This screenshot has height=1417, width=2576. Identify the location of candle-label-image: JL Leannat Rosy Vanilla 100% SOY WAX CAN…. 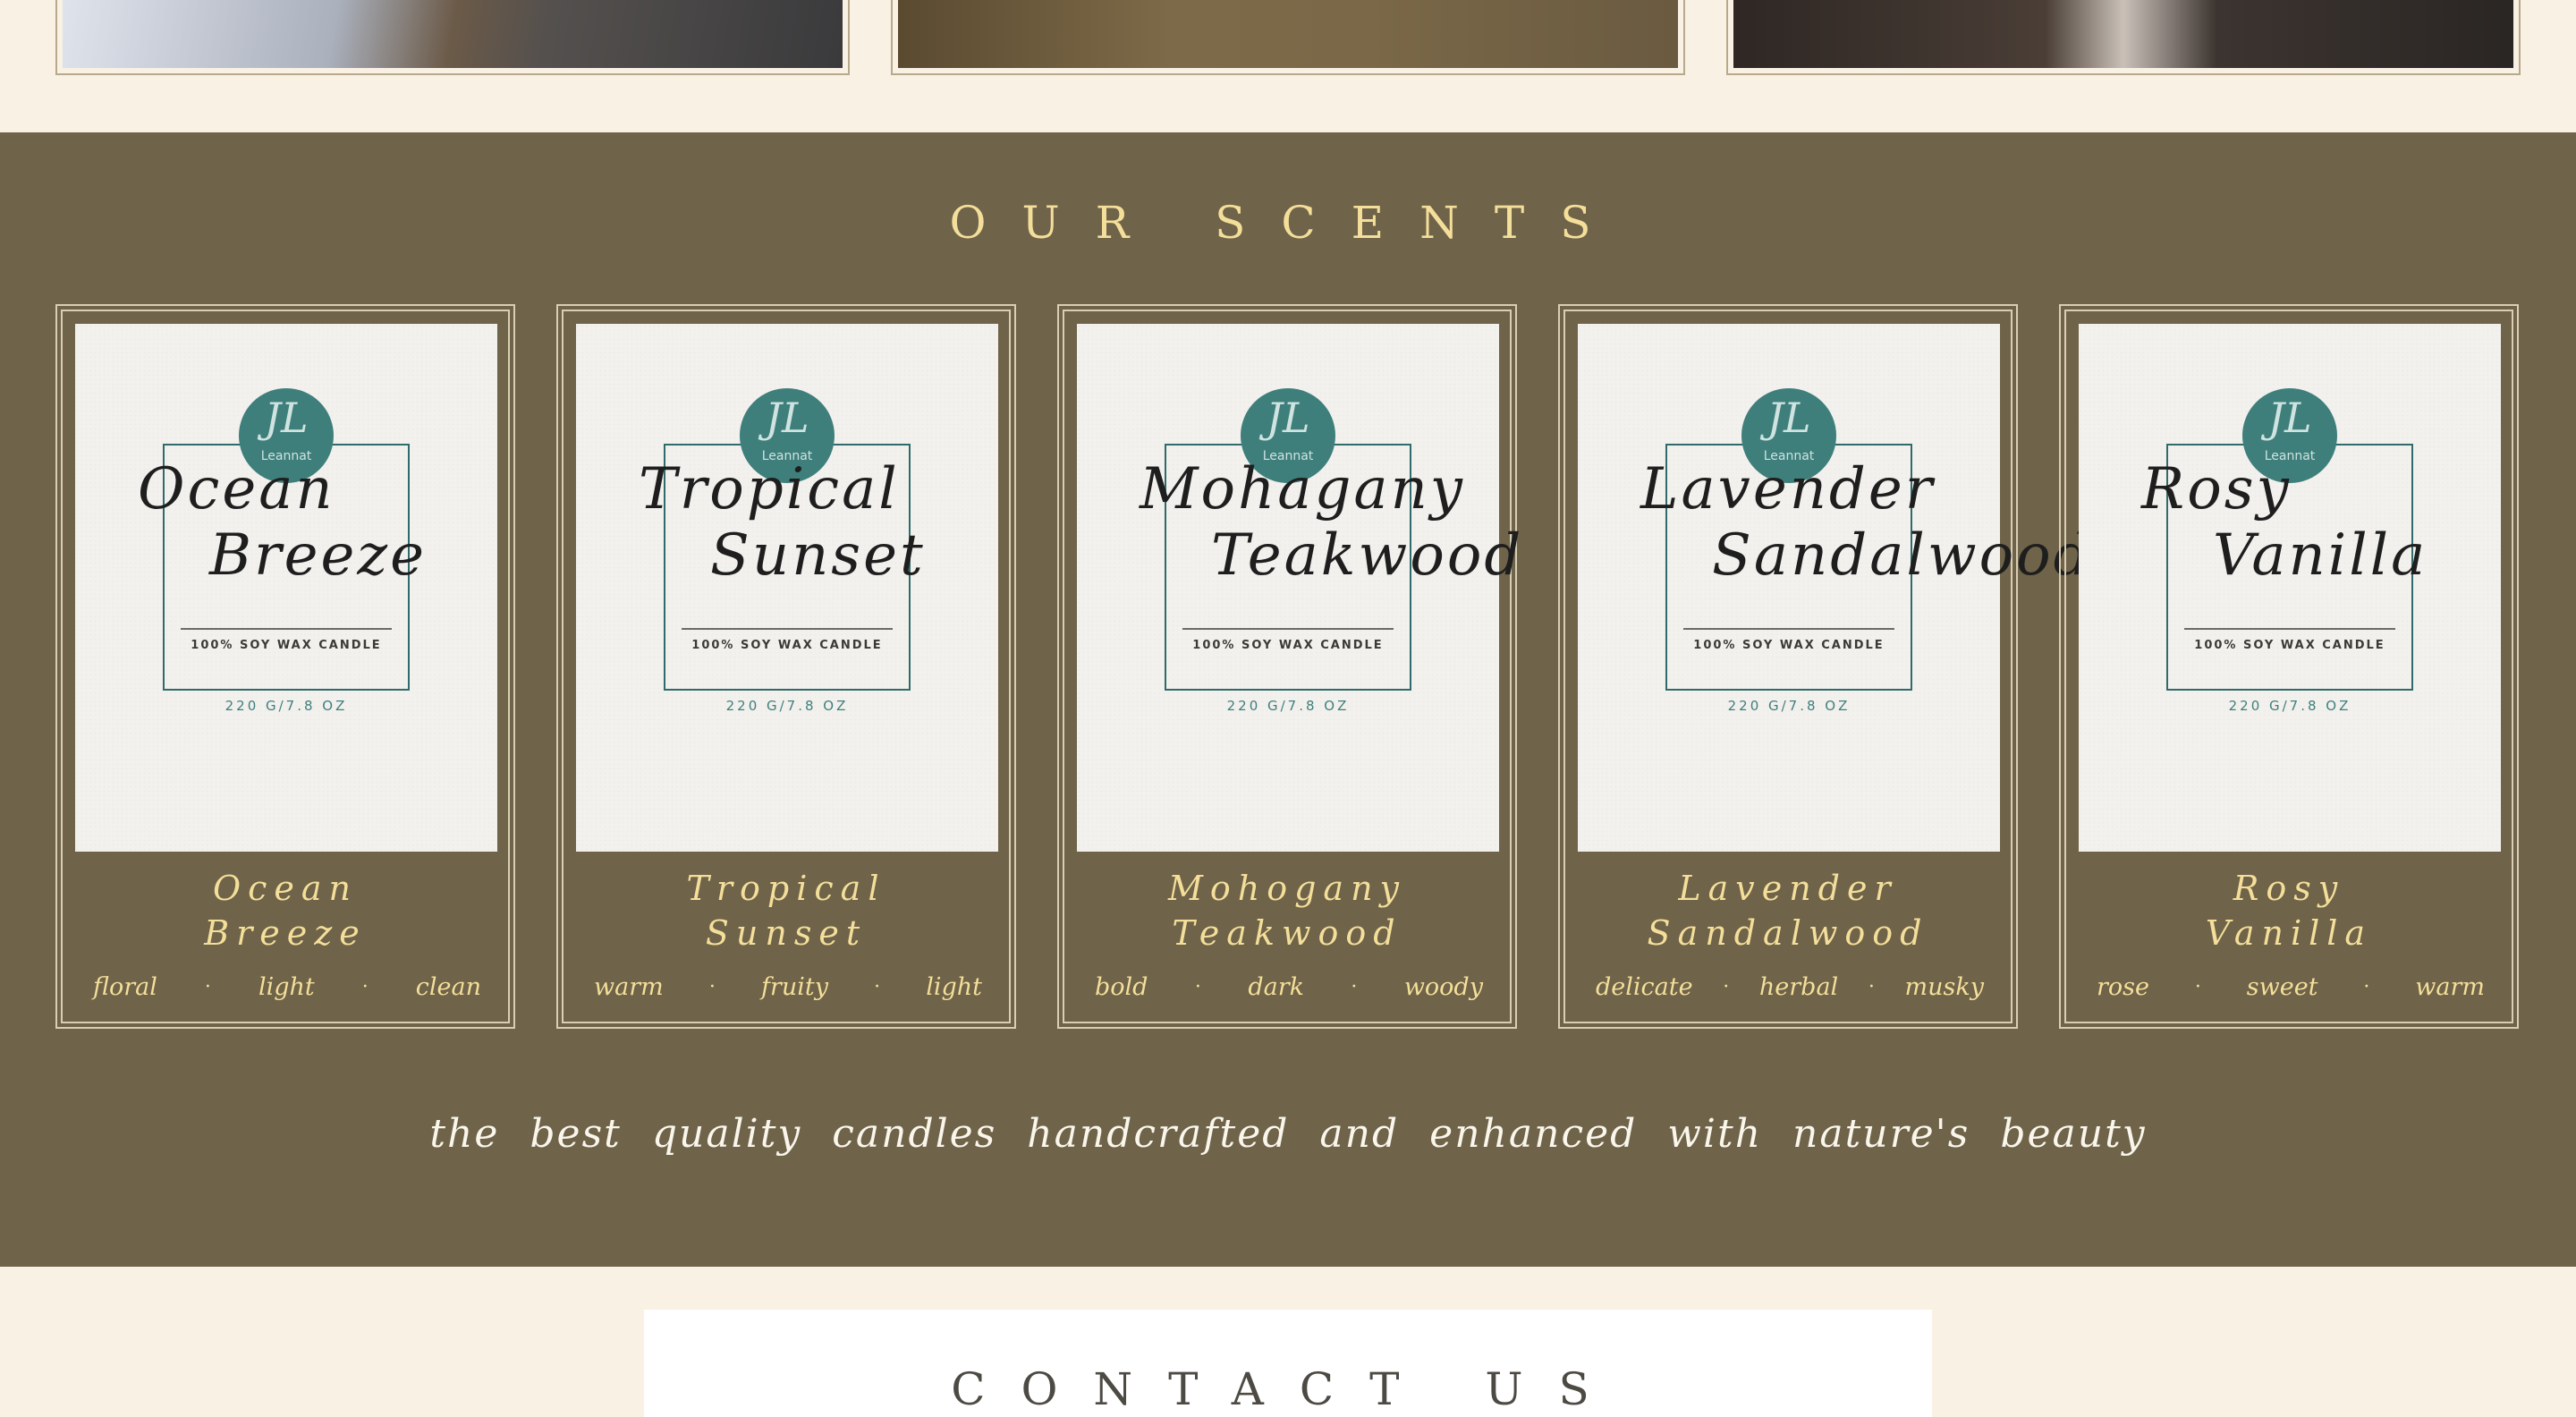
(2290, 588).